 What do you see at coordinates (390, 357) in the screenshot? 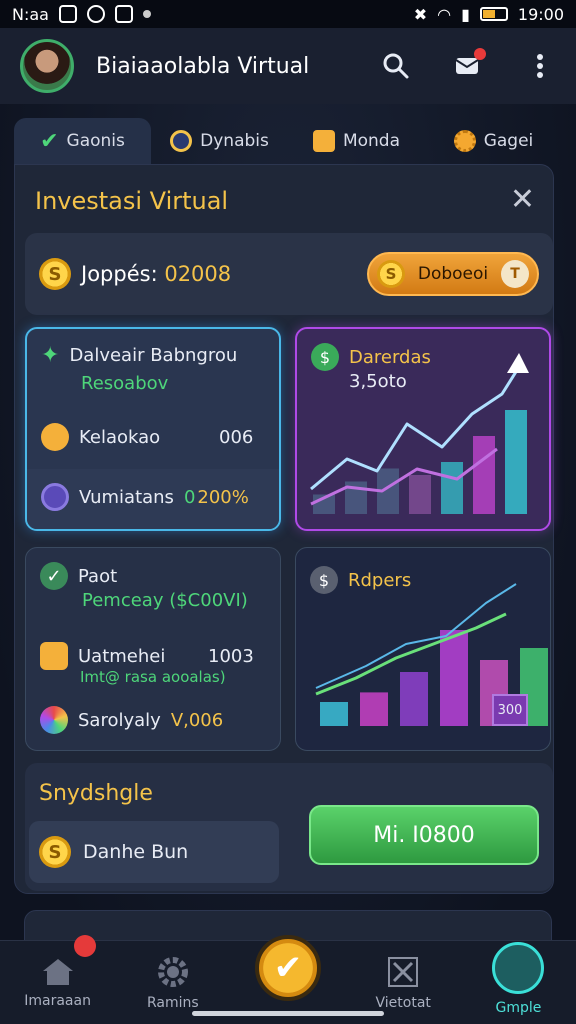
I see `card-b-title: Darerdas` at bounding box center [390, 357].